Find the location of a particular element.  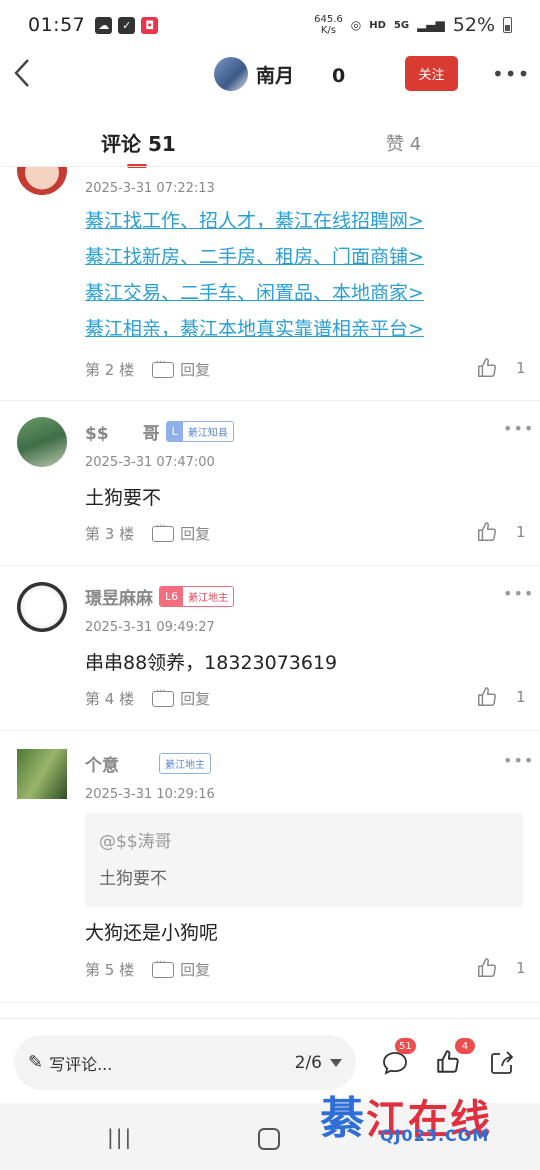

net-speed: 645.6 K/s is located at coordinates (328, 25).